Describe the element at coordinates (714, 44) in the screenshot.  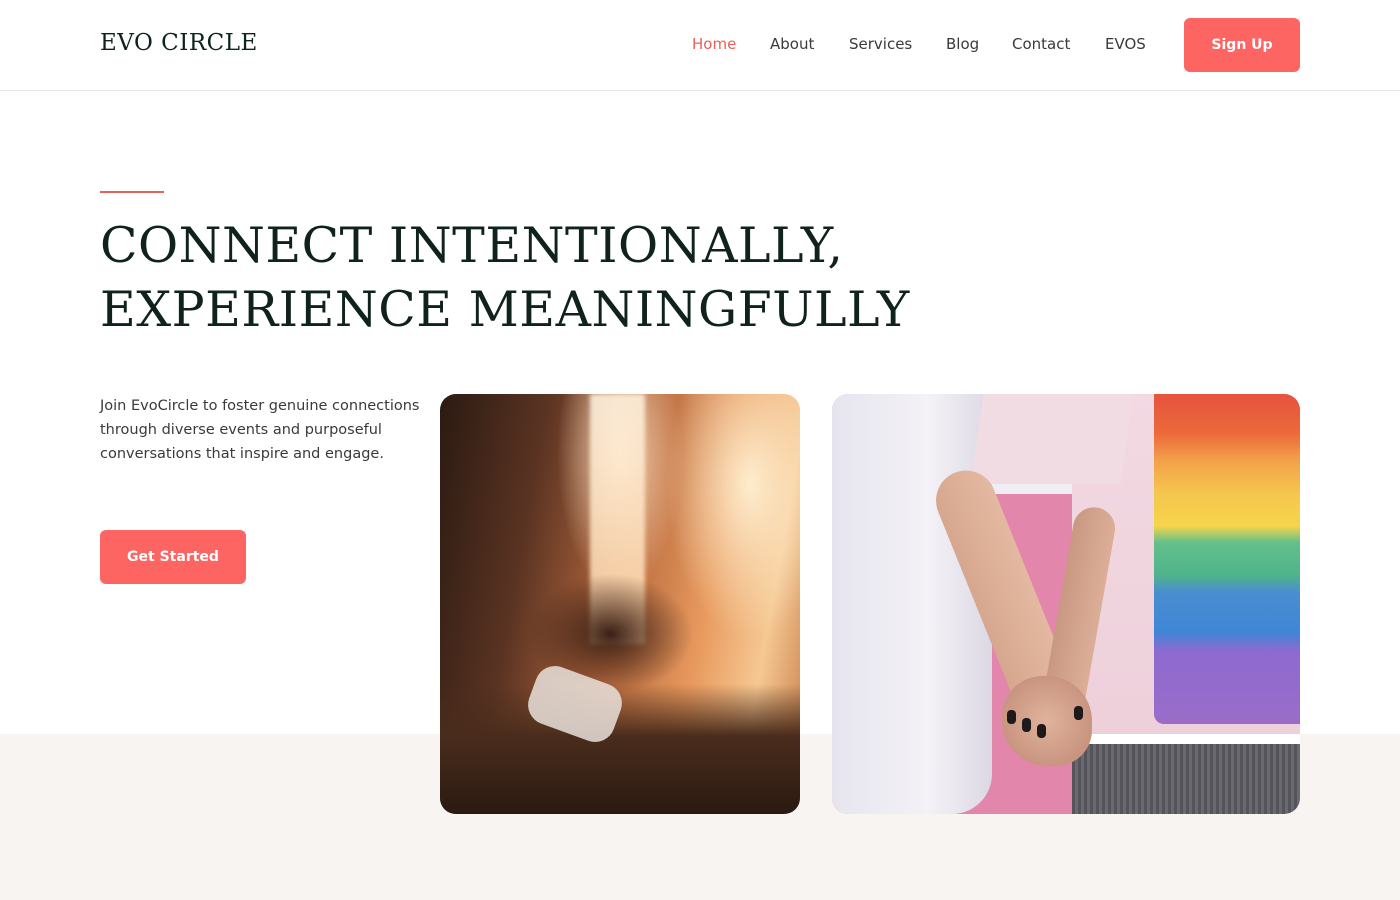
I see `nav-item-home: Home` at that location.